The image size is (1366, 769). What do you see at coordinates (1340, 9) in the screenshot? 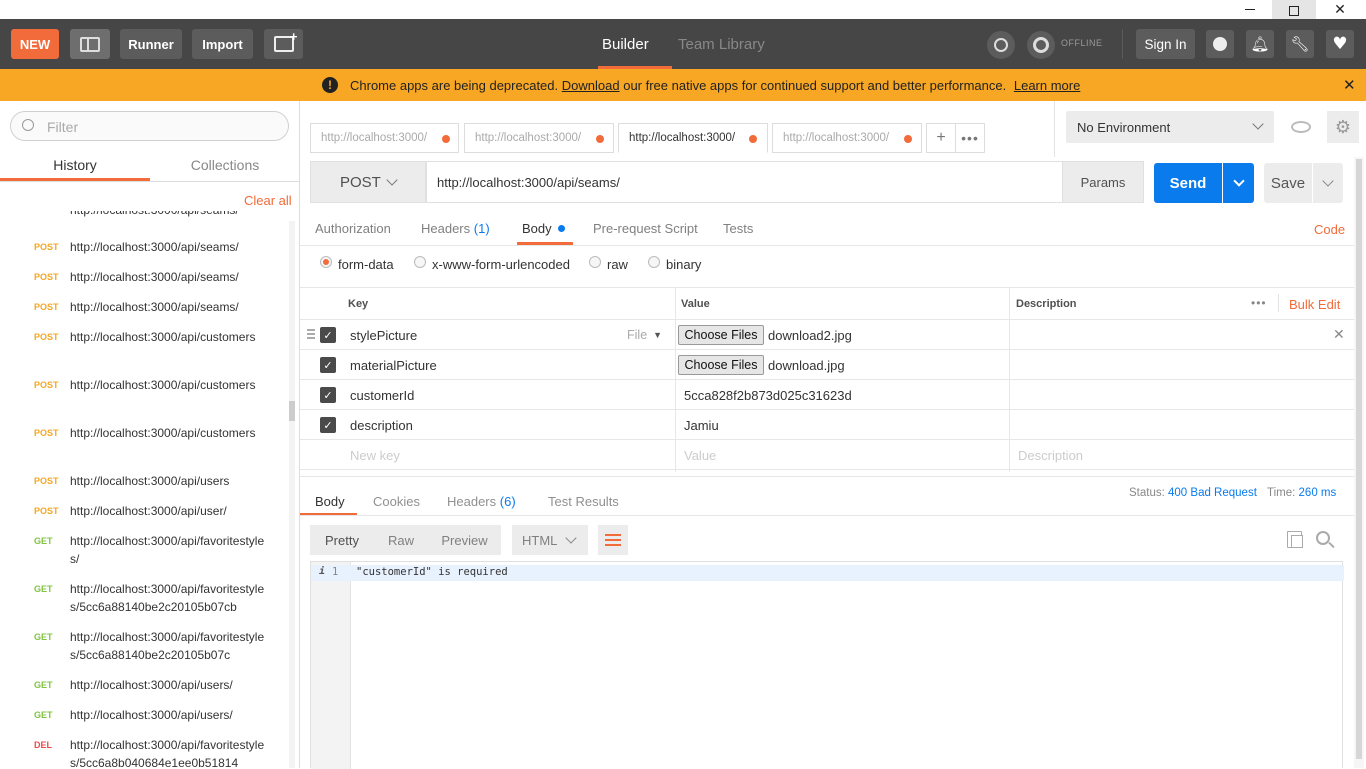
I see `close-window-button: ✕` at bounding box center [1340, 9].